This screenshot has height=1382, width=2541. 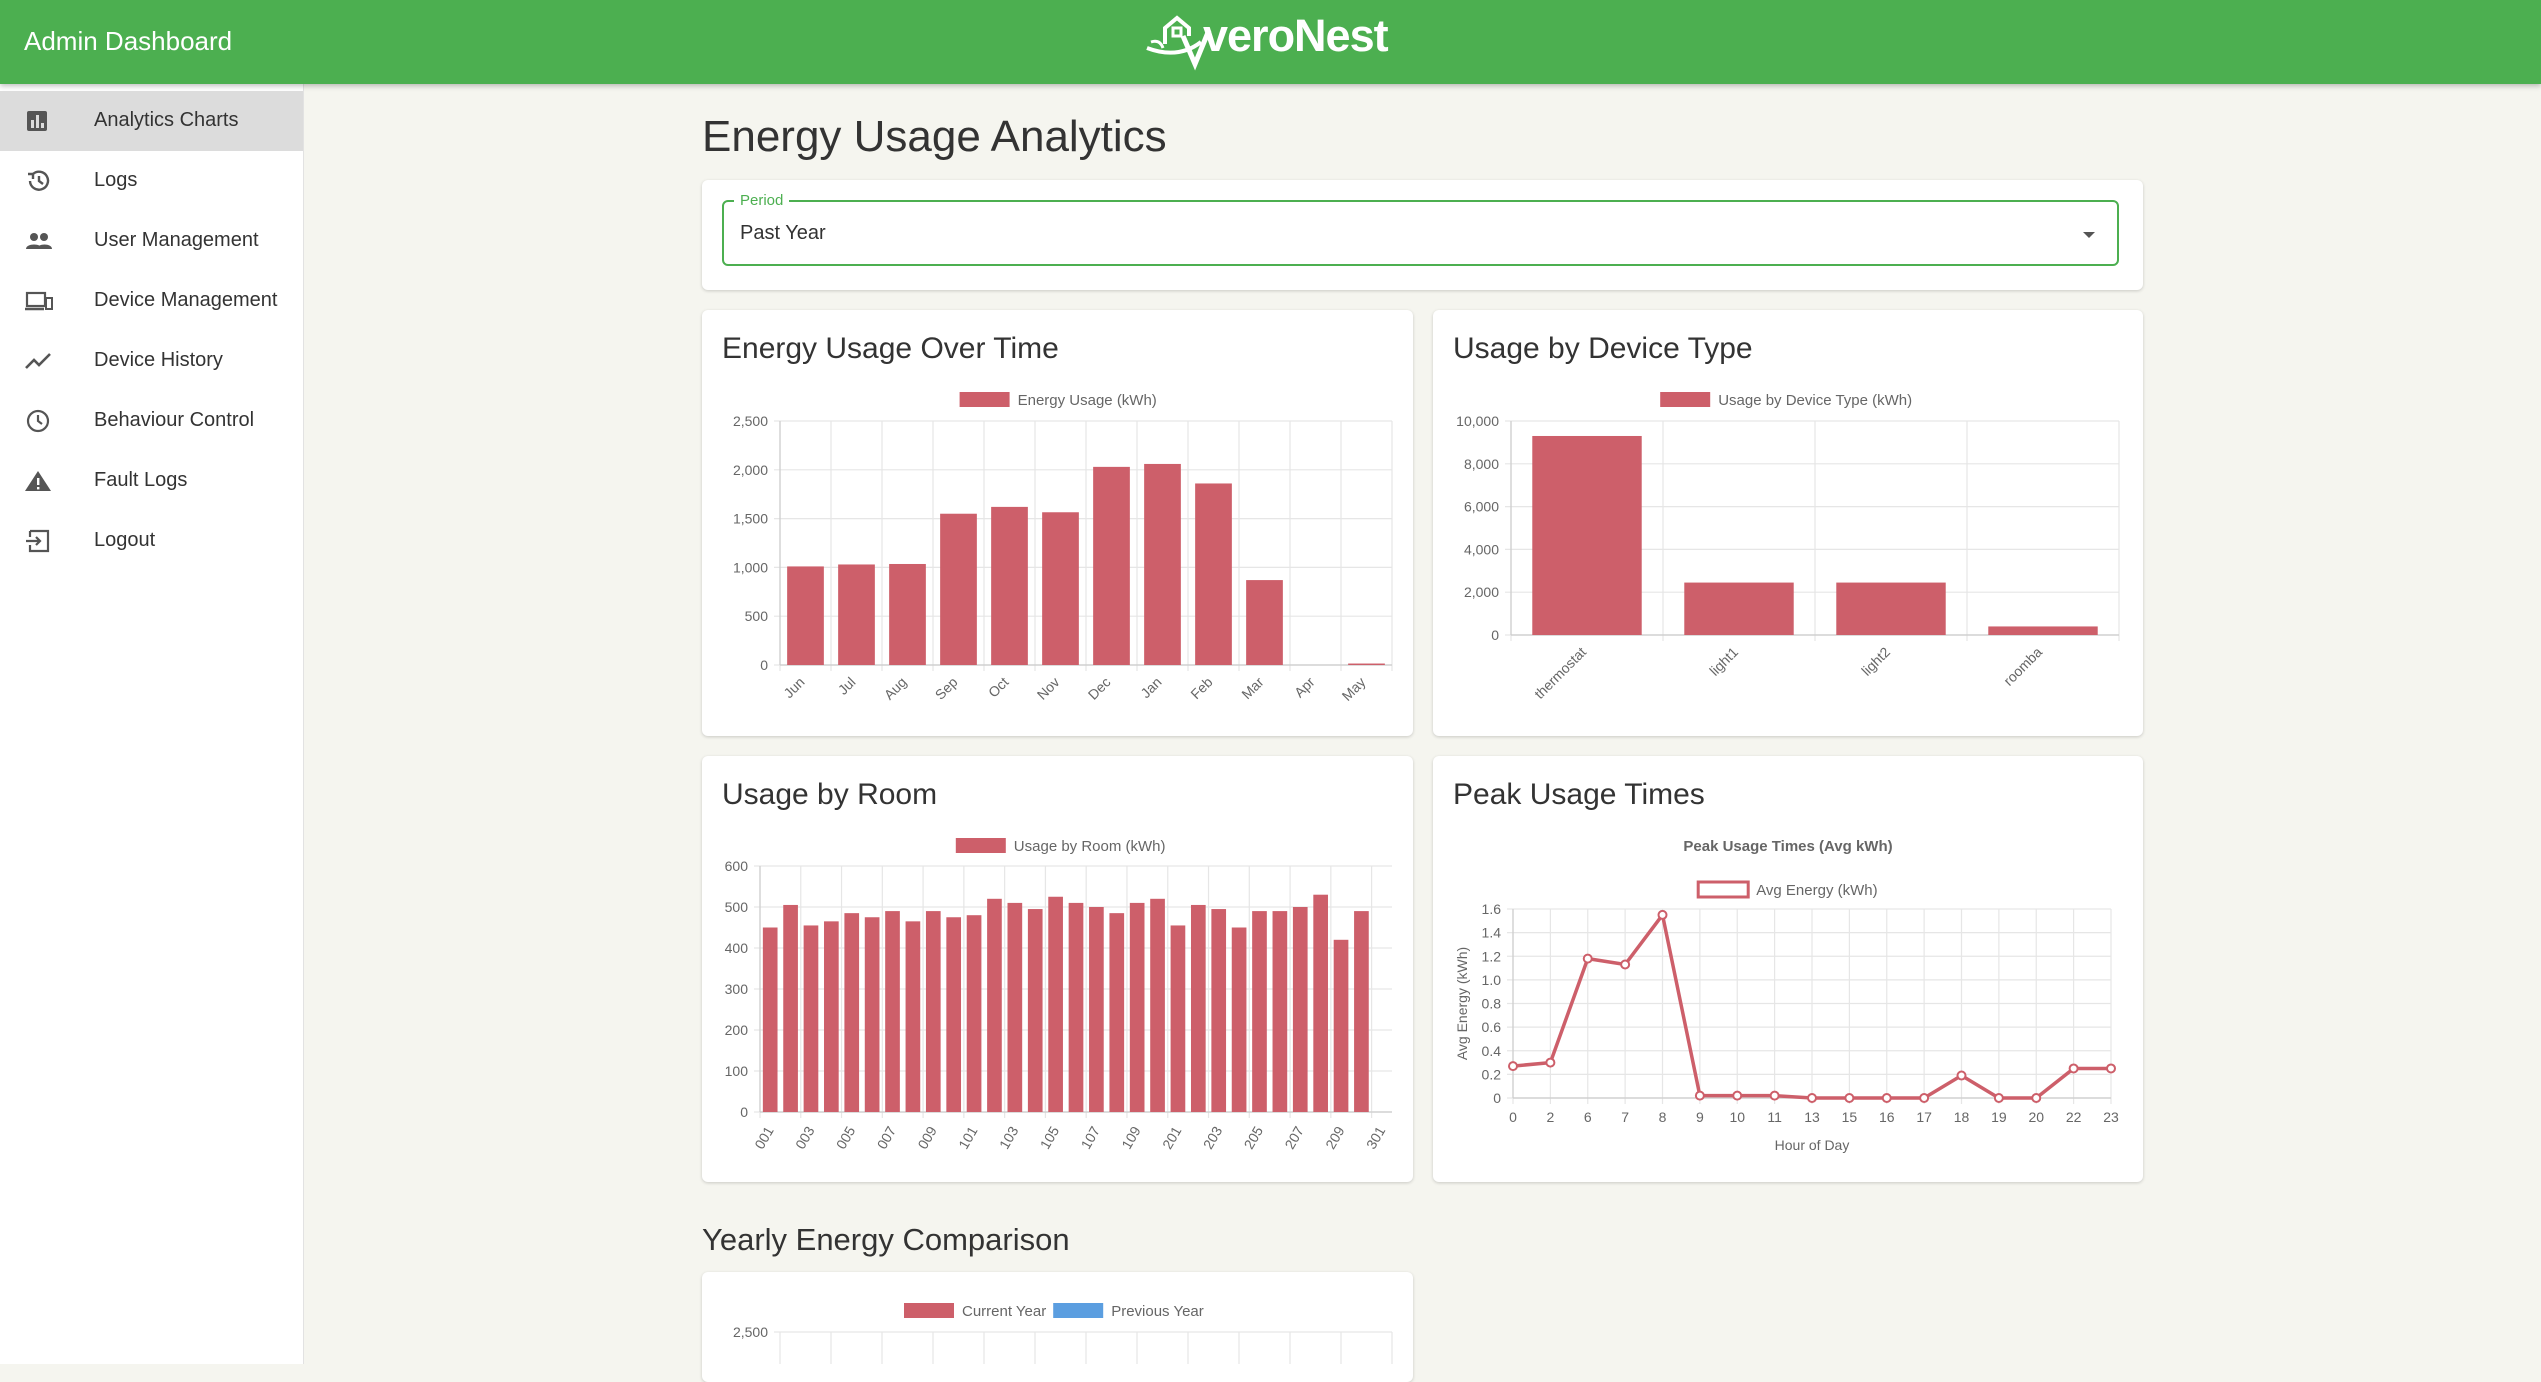 I want to click on x-tick-label: 003, so click(x=805, y=1137).